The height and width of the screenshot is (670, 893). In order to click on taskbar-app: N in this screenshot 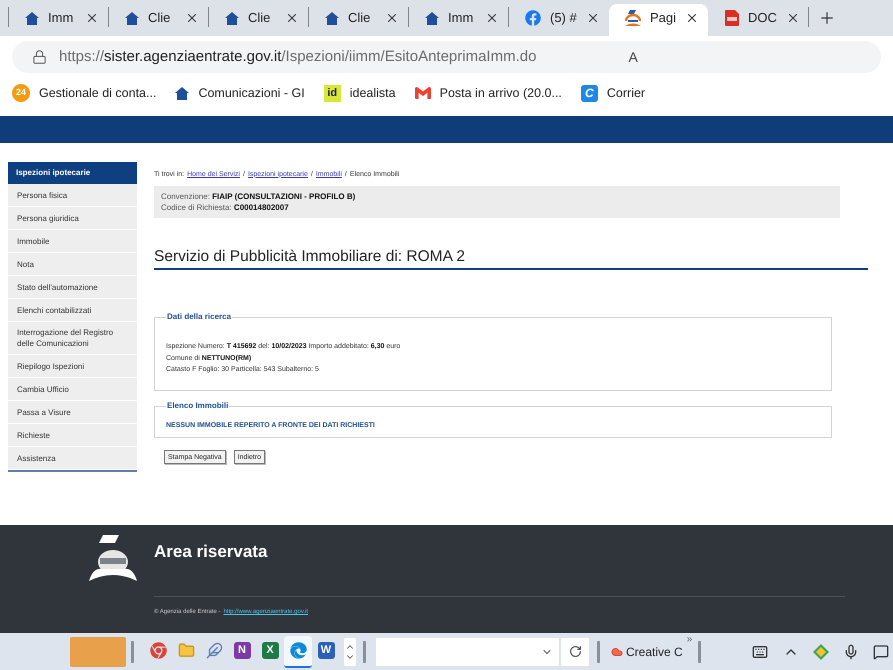, I will do `click(242, 652)`.